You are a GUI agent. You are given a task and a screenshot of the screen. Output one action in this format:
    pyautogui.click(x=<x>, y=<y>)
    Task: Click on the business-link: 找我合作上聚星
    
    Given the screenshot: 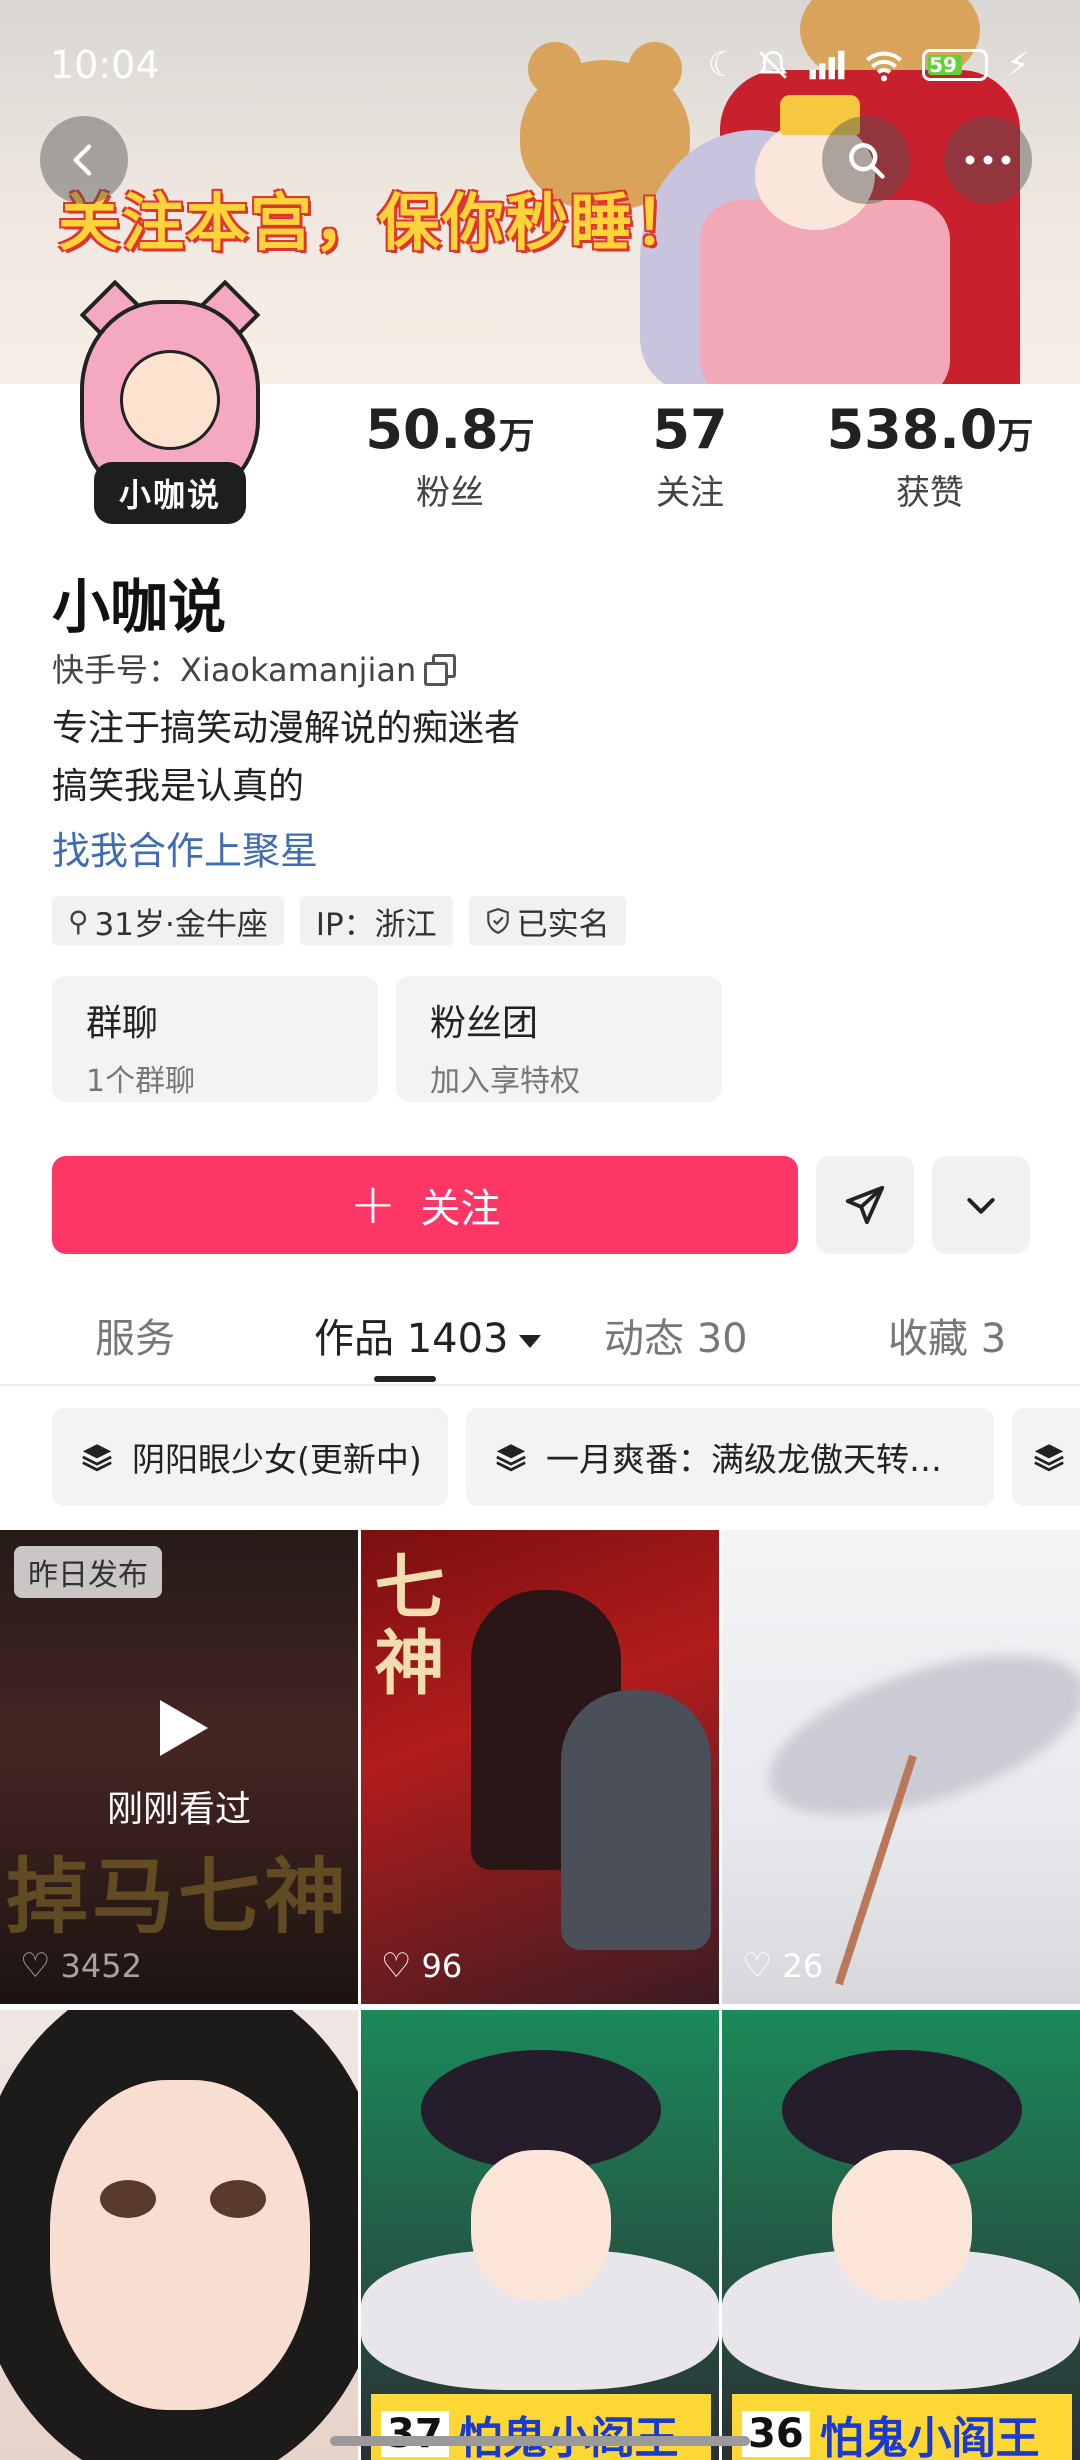 What is the action you would take?
    pyautogui.click(x=185, y=847)
    